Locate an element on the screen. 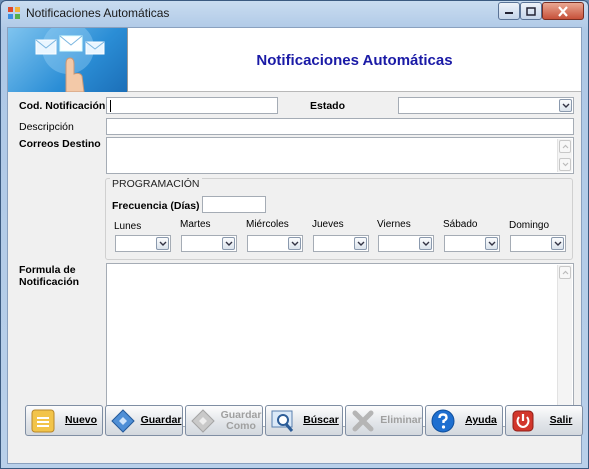 This screenshot has height=469, width=589. day-dropdown-button-miercoles is located at coordinates (294, 243).